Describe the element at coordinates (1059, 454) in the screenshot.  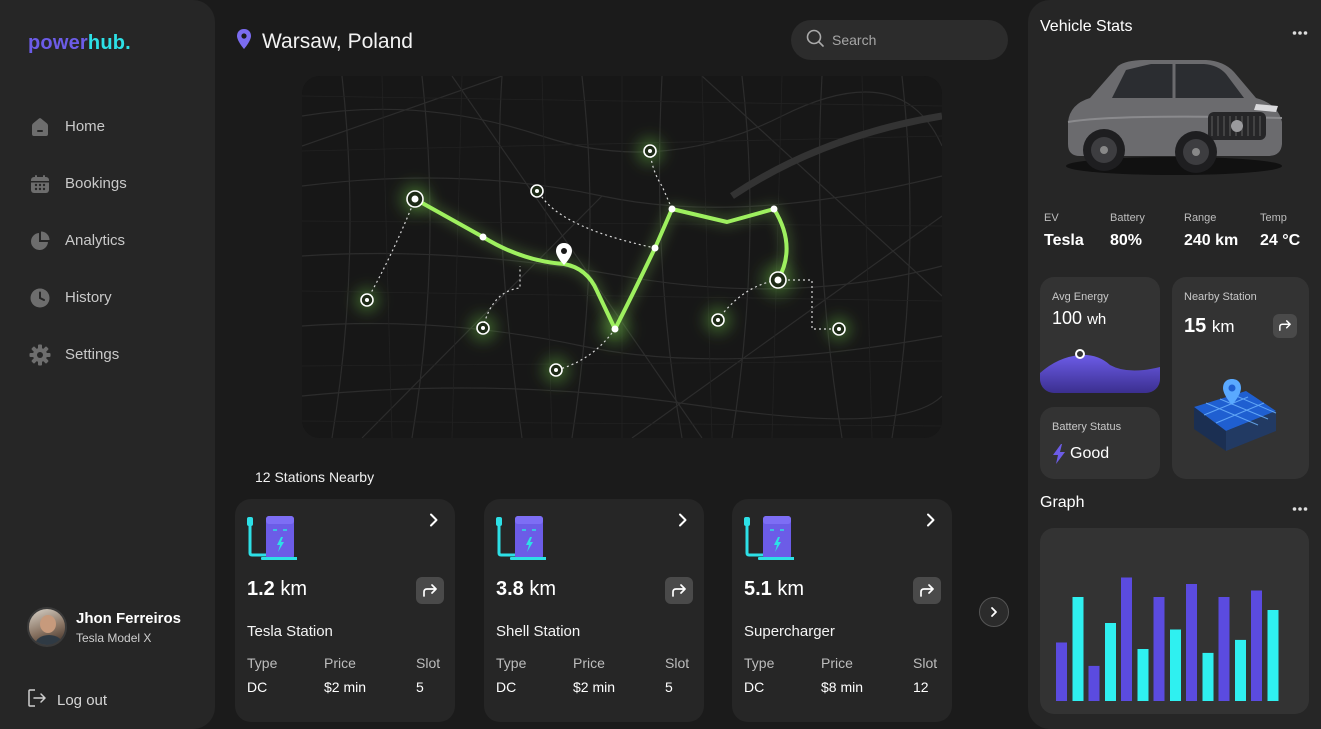
I see `lightning-icon` at that location.